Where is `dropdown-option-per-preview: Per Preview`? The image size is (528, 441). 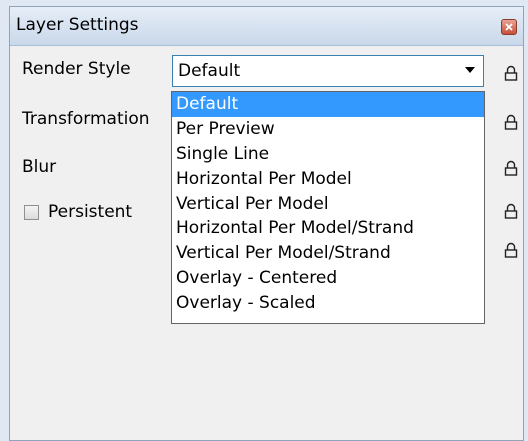
dropdown-option-per-preview: Per Preview is located at coordinates (328, 129).